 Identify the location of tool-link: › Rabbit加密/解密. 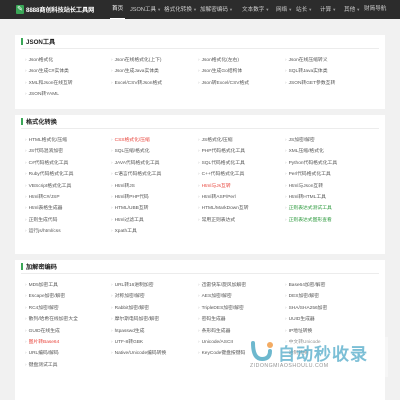
(130, 308).